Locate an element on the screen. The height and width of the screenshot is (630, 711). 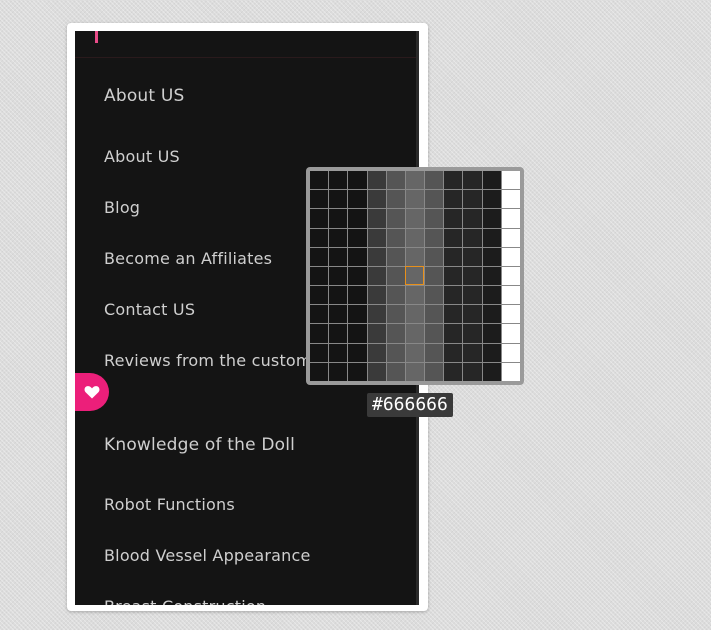
menu-item-reviews: Reviews from the customers is located at coordinates (220, 360).